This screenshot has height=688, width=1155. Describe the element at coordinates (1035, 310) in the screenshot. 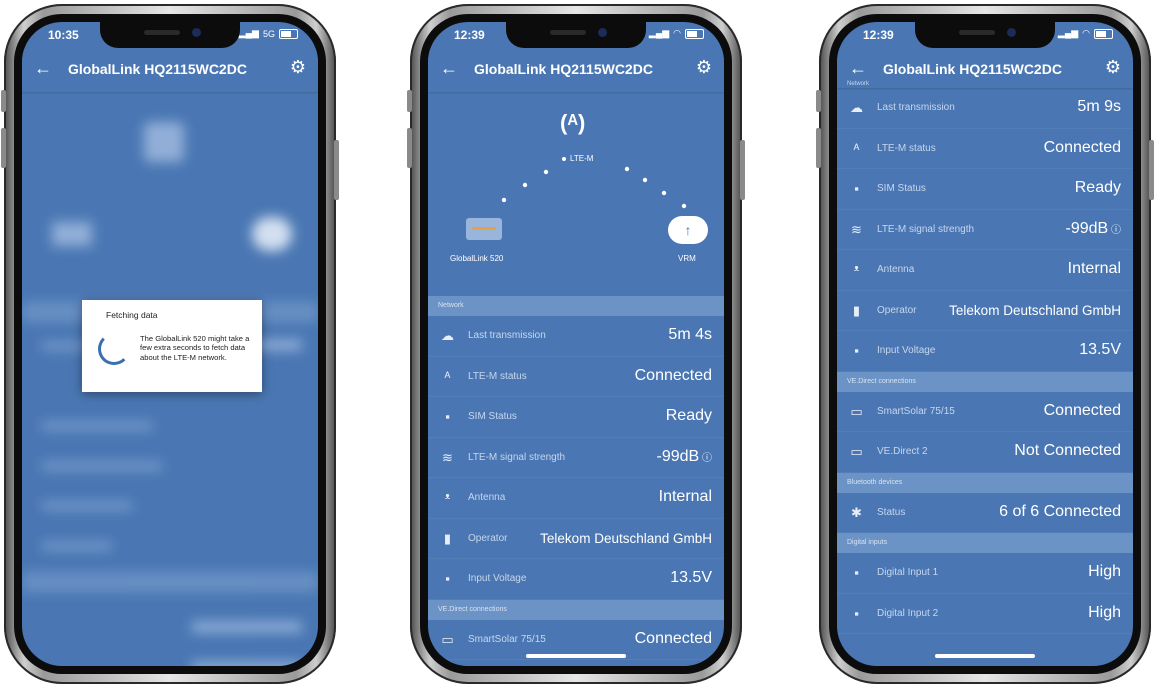

I see `row-value: Telekom Deutschland GmbH` at that location.